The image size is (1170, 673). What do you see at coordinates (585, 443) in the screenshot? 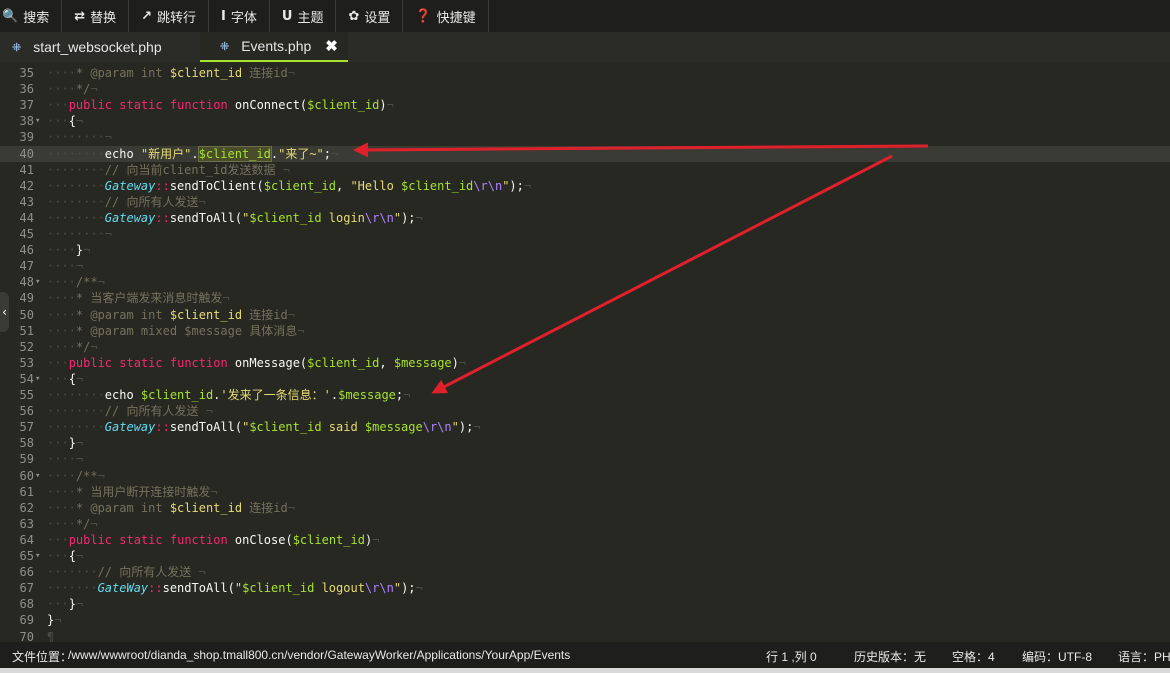
I see `code-line: 58 ···}¬` at bounding box center [585, 443].